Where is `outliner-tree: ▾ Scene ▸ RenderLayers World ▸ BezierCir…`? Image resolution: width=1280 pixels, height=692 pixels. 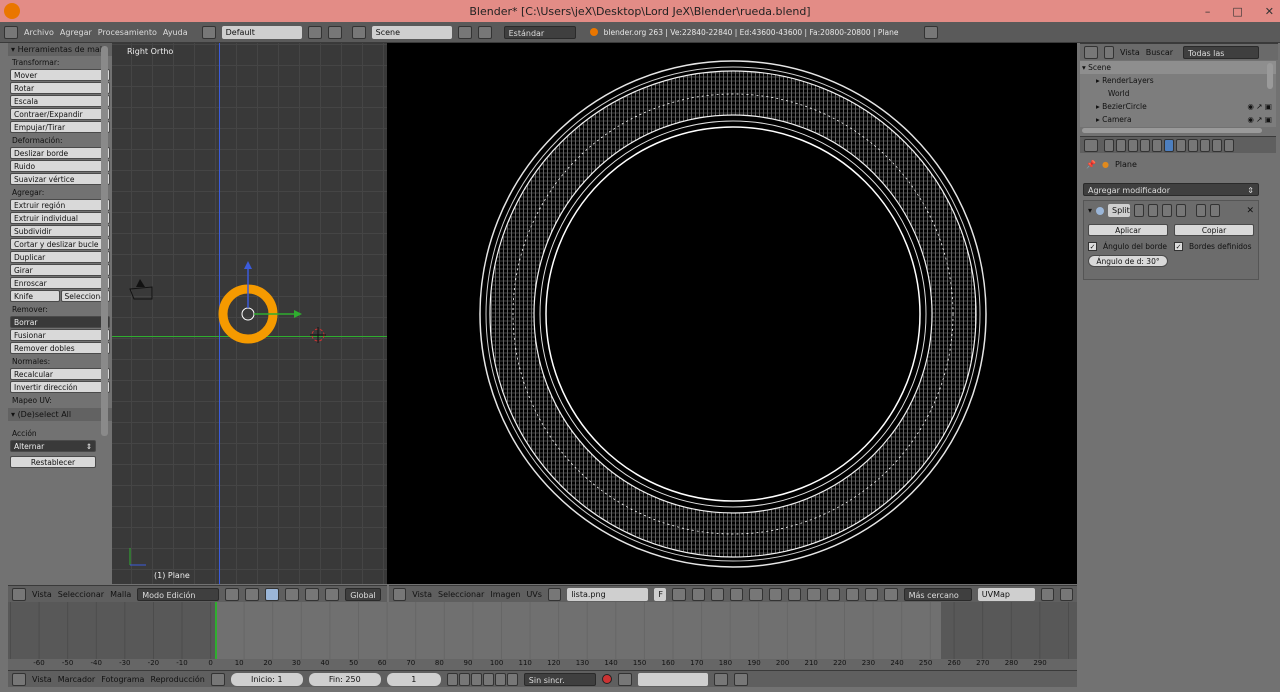 outliner-tree: ▾ Scene ▸ RenderLayers World ▸ BezierCir… is located at coordinates (1178, 94).